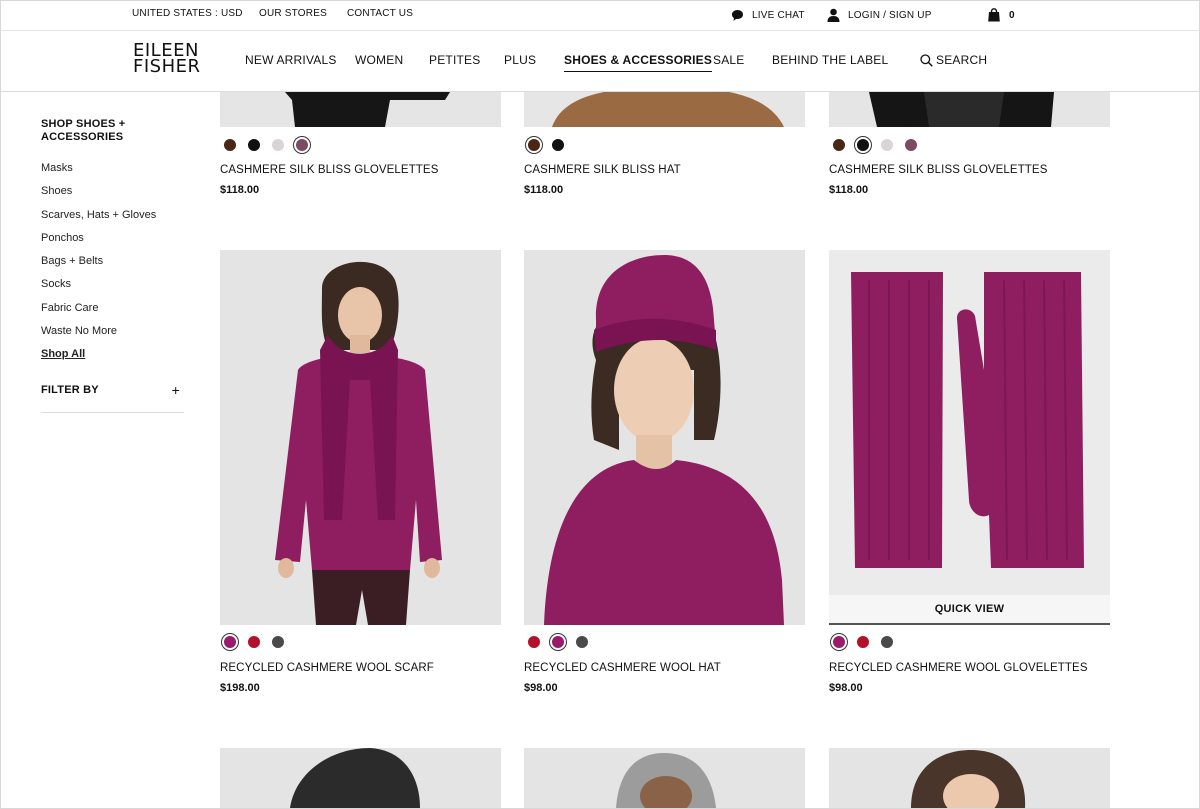 This screenshot has width=1200, height=809. I want to click on nav-sale: SALE, so click(729, 60).